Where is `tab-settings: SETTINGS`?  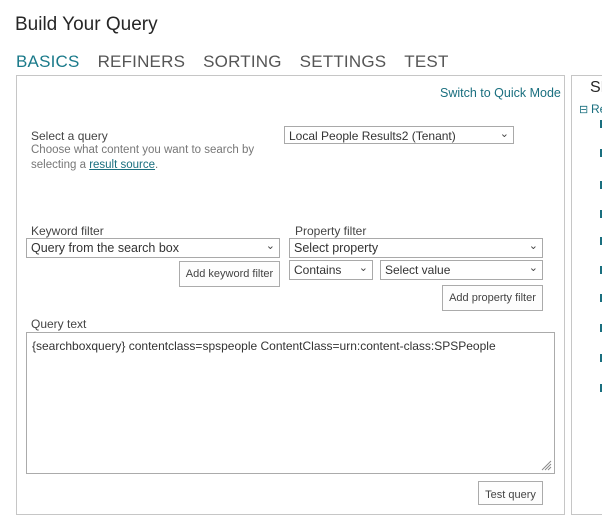 tab-settings: SETTINGS is located at coordinates (343, 62).